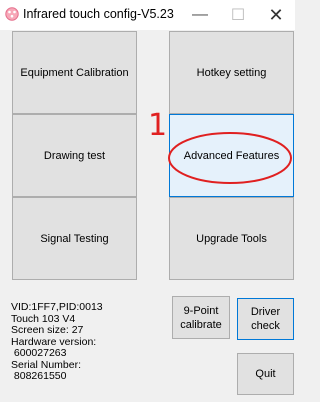 The image size is (320, 402). I want to click on minimize-button: —, so click(200, 15).